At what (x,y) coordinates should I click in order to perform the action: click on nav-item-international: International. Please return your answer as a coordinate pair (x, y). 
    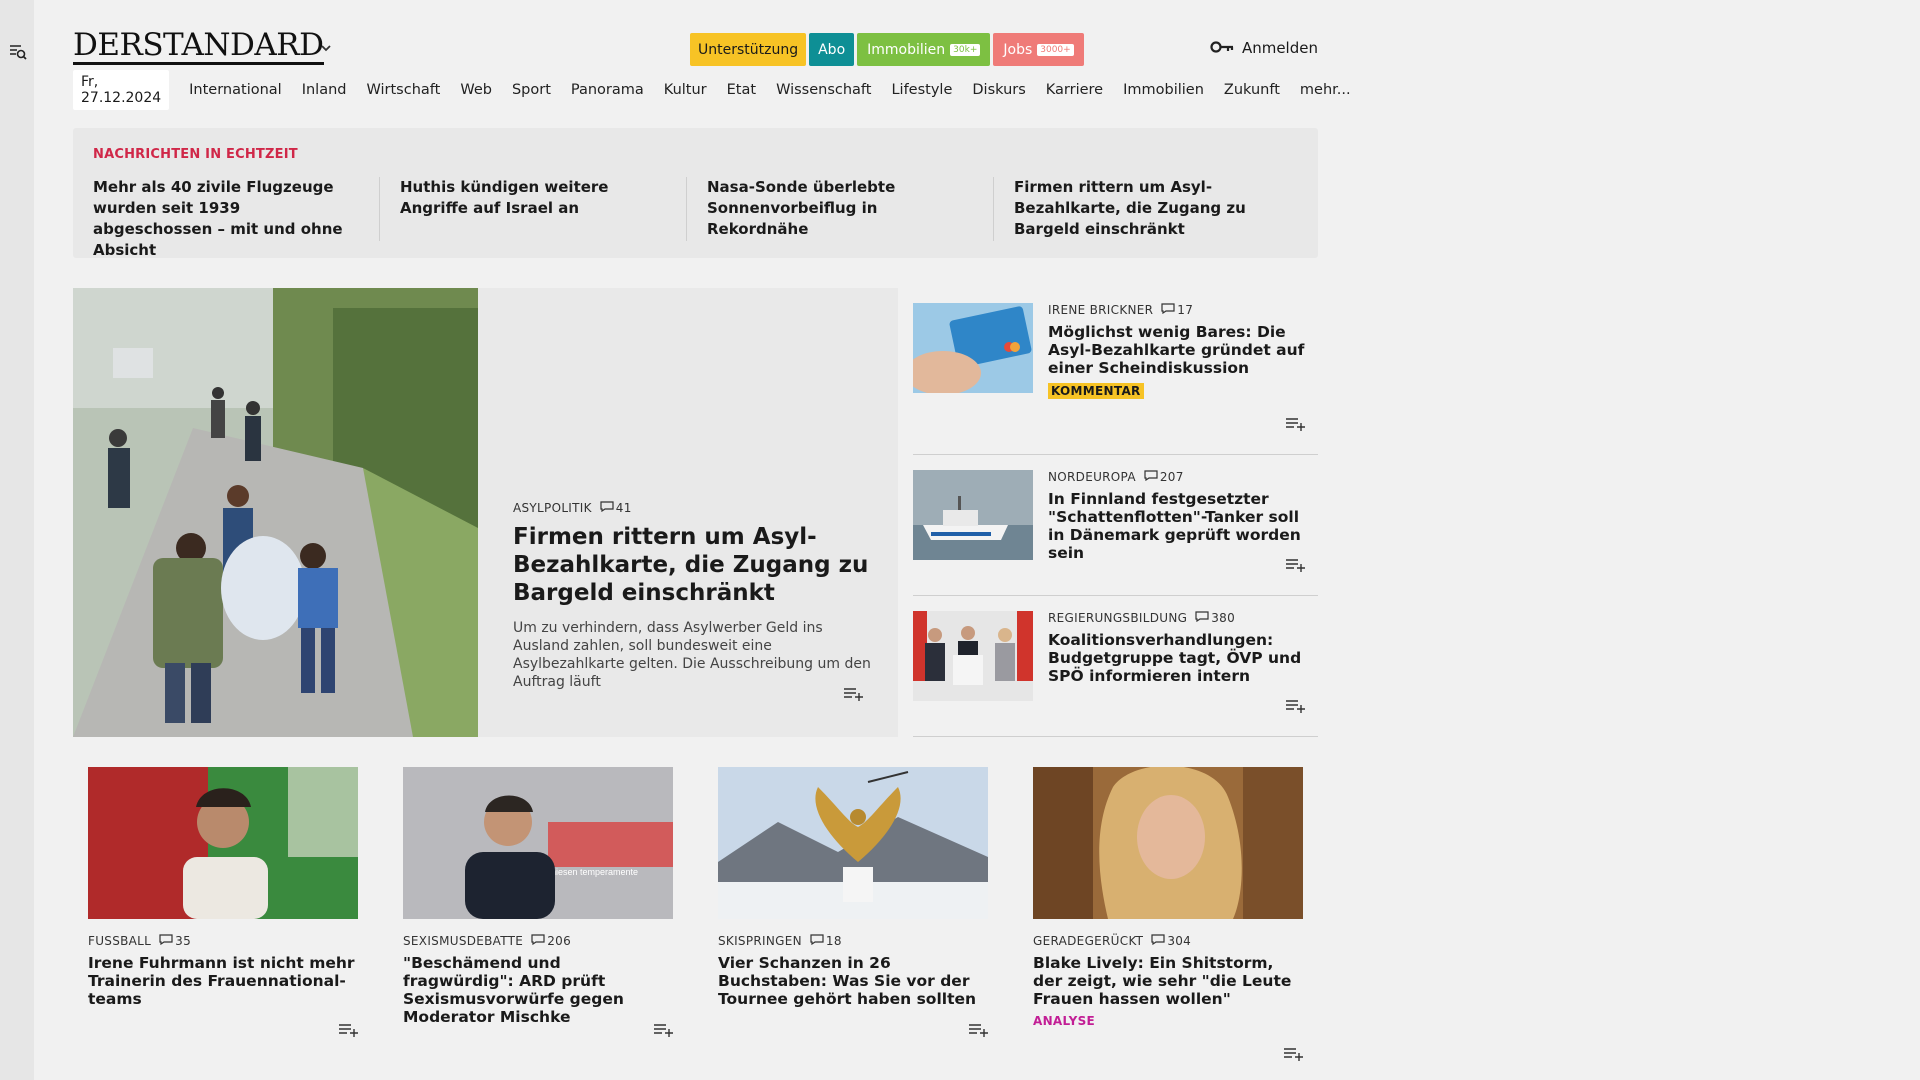
    Looking at the image, I should click on (235, 90).